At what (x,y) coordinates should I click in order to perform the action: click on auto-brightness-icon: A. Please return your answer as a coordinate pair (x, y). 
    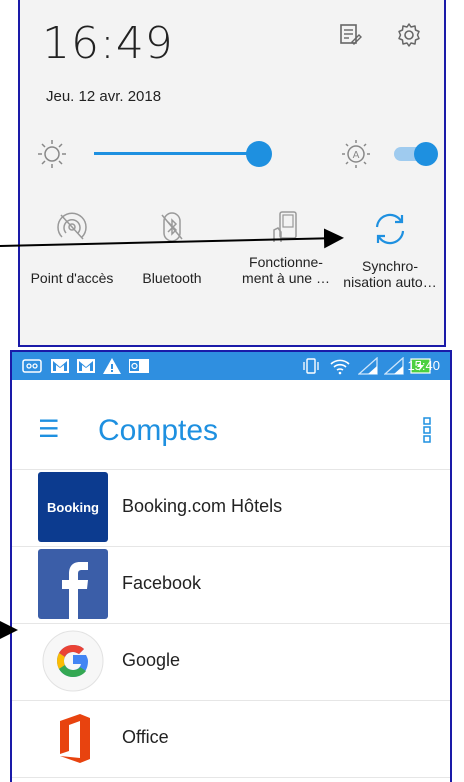
    Looking at the image, I should click on (356, 154).